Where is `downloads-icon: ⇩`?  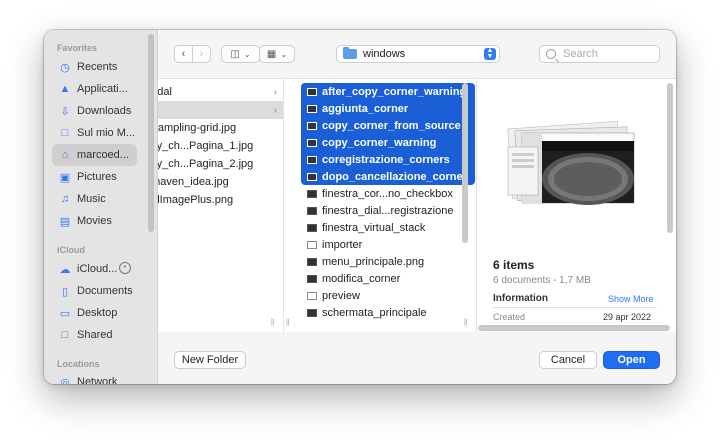
downloads-icon: ⇩ is located at coordinates (65, 111).